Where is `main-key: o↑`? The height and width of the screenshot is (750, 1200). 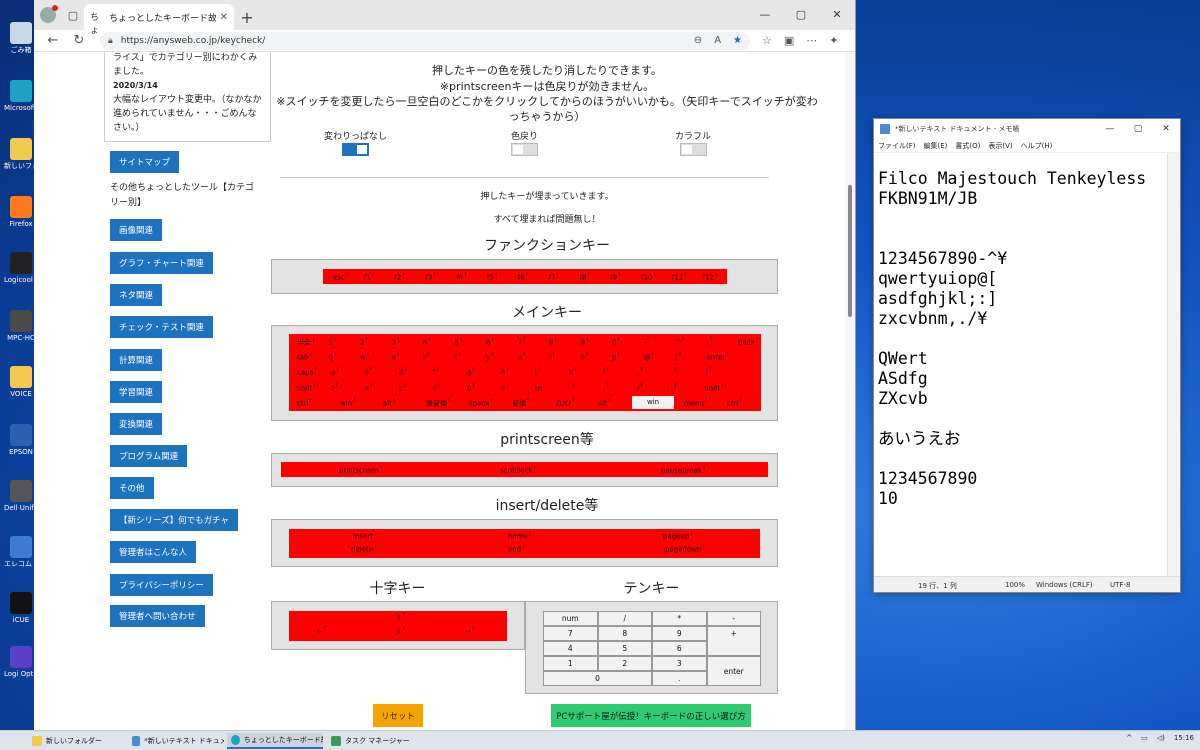 main-key: o↑ is located at coordinates (585, 356).